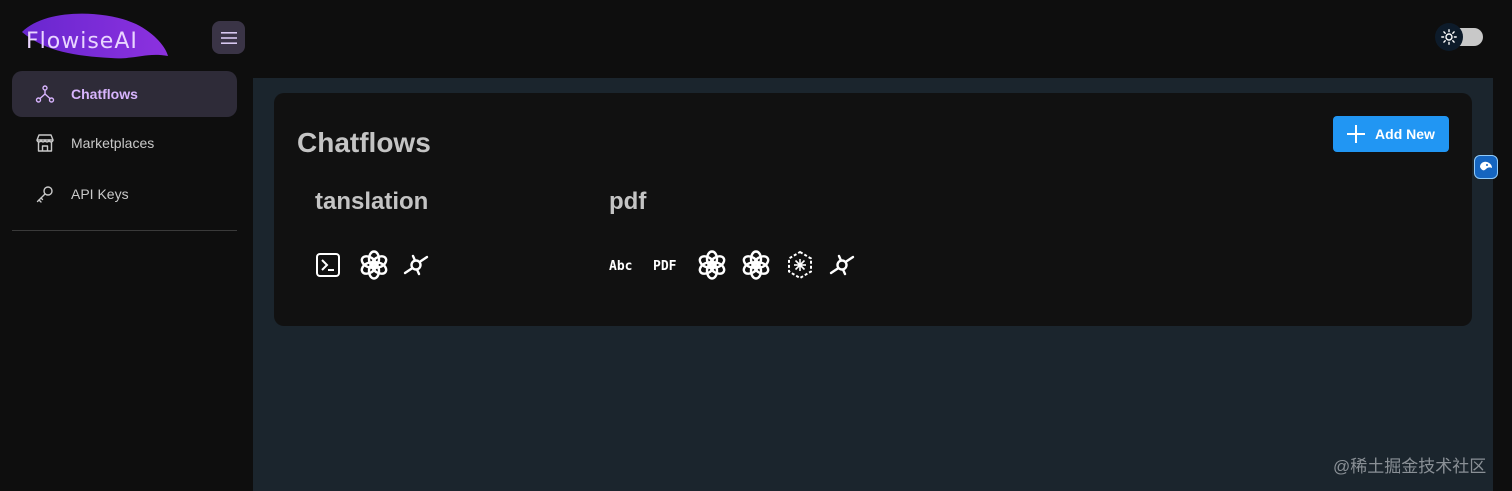 The width and height of the screenshot is (1512, 491). I want to click on sidebar-item-marketplaces: Marketplaces, so click(124, 143).